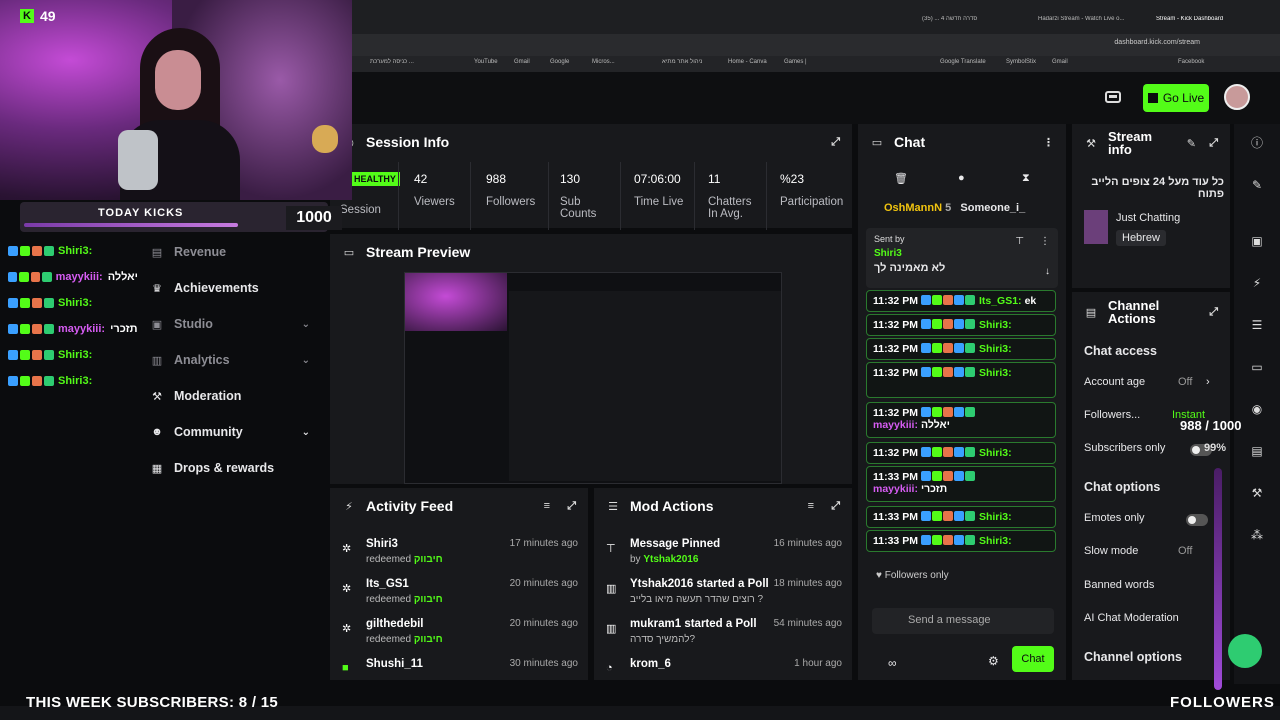 The height and width of the screenshot is (720, 1280). Describe the element at coordinates (961, 178) in the screenshot. I see `comment-icon: ●` at that location.